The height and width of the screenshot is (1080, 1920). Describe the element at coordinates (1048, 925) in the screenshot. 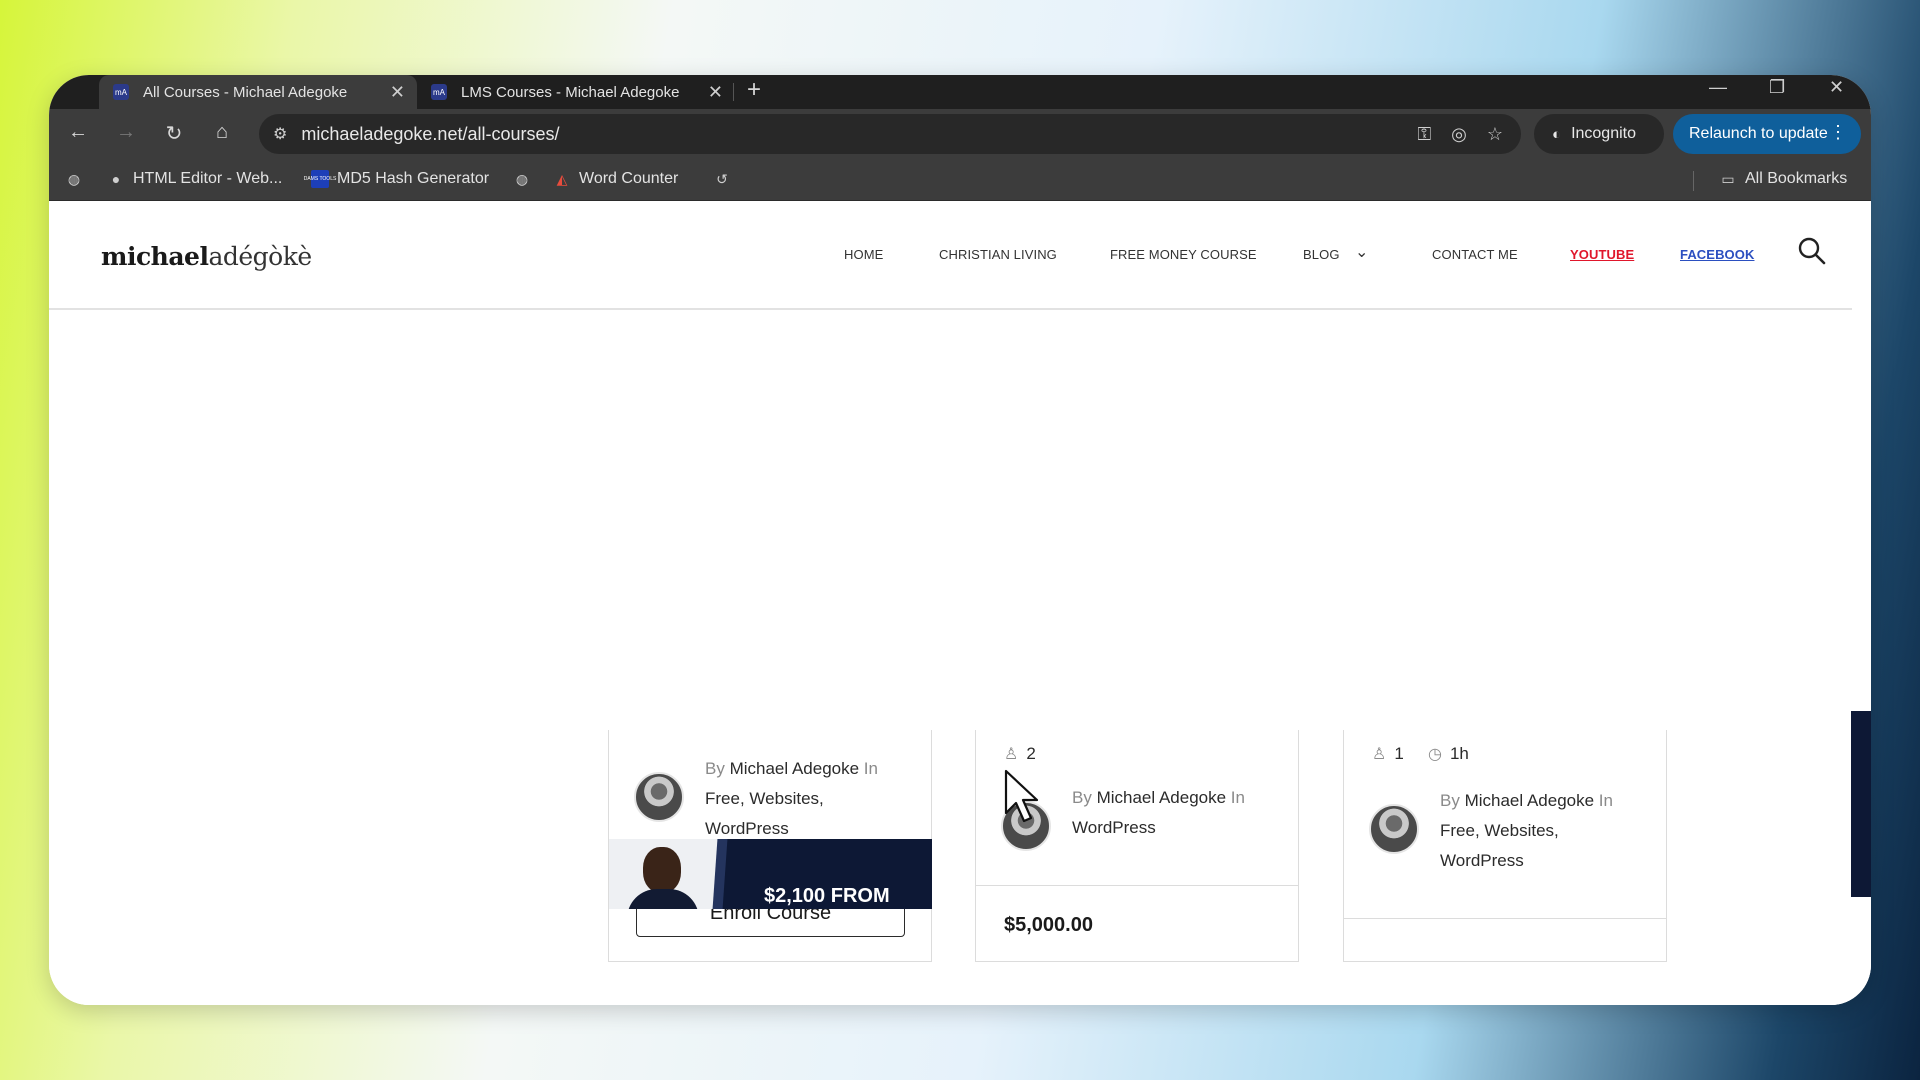

I see `course-price: $5,000.00` at that location.